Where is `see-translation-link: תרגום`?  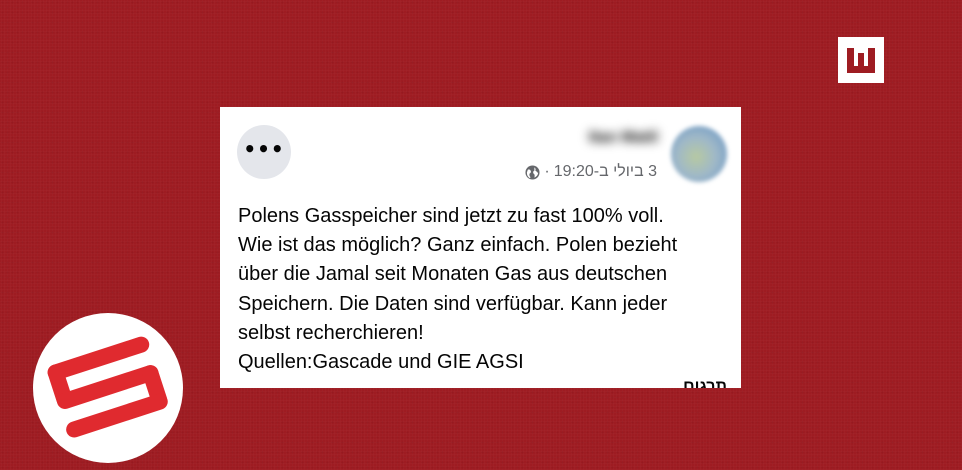
see-translation-link: תרגום is located at coordinates (705, 383).